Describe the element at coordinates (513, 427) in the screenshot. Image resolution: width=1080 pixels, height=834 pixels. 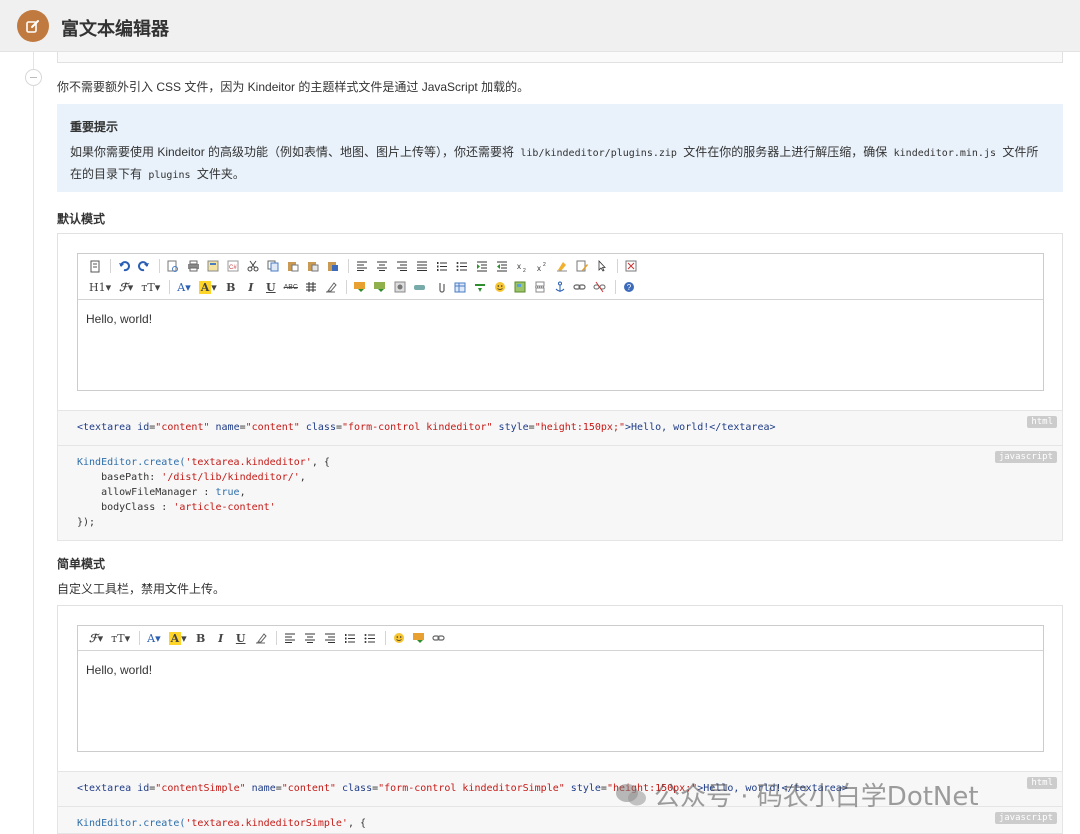
I see `code-token: style` at that location.